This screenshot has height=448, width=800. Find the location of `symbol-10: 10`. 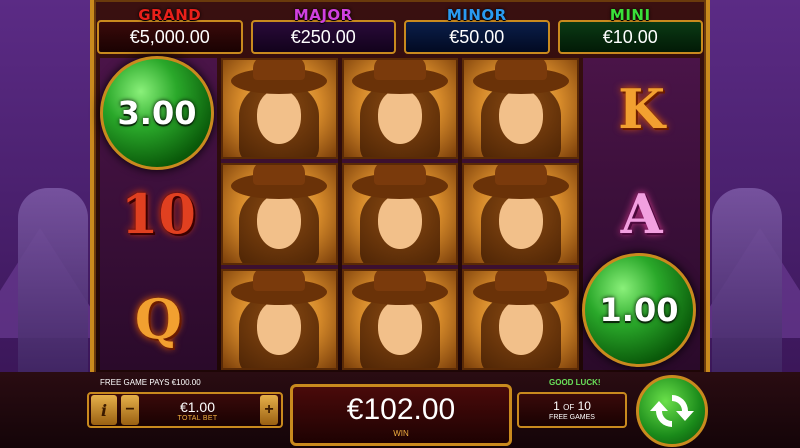

symbol-10: 10 is located at coordinates (158, 213).